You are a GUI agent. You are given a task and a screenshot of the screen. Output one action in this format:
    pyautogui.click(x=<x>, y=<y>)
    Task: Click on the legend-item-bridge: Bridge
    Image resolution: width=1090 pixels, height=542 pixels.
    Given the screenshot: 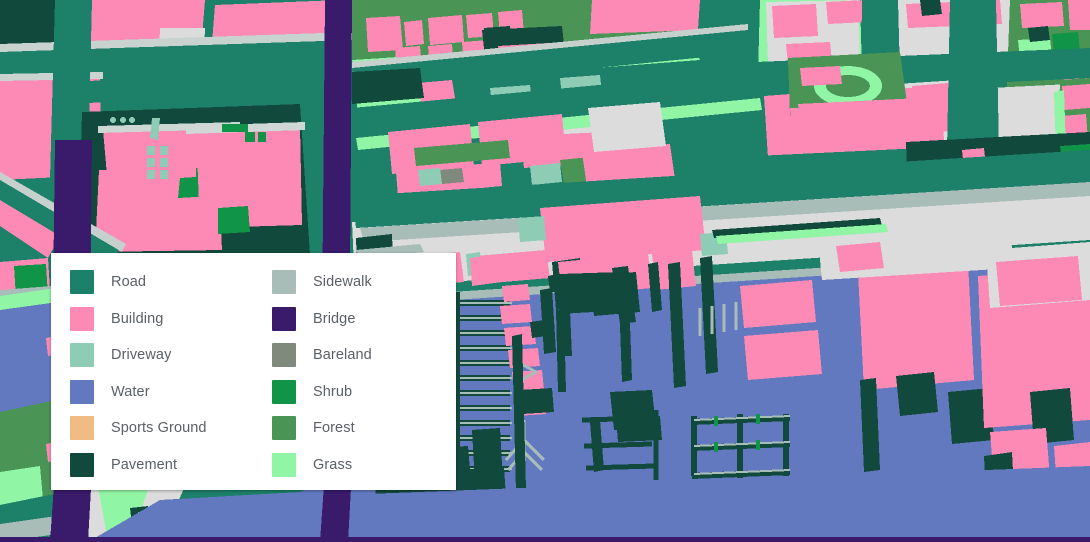 What is the action you would take?
    pyautogui.click(x=314, y=319)
    